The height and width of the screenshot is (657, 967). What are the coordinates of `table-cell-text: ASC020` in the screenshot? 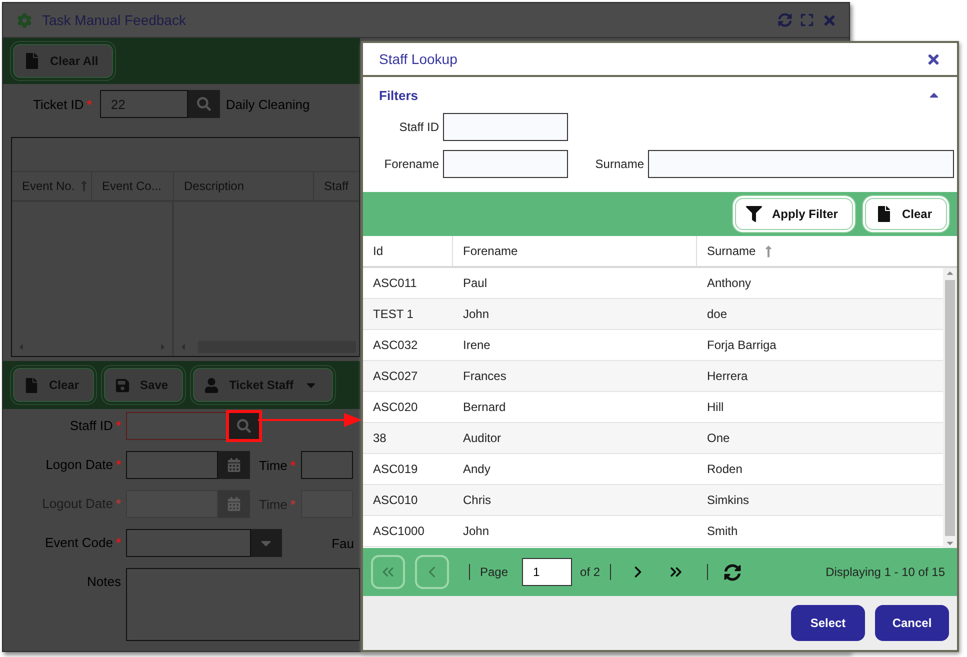 It's located at (395, 407).